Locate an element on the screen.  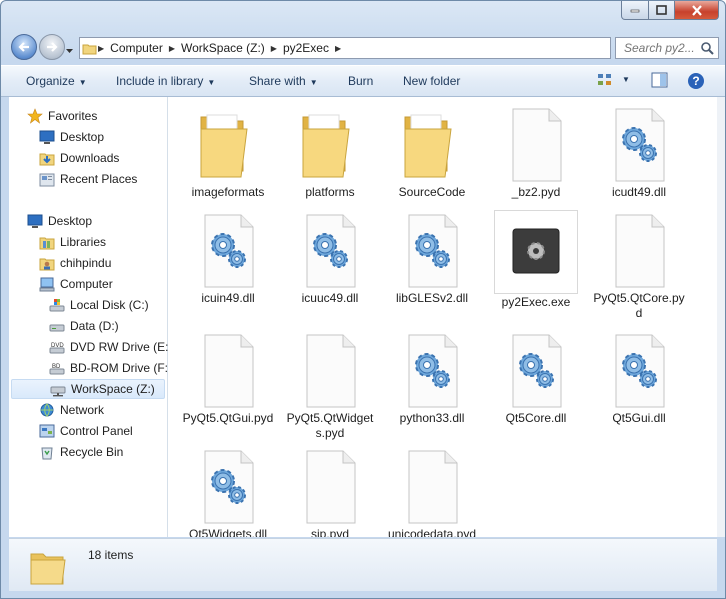
nav-workspace-z: WorkSpace (Z:) is located at coordinates (88, 389).